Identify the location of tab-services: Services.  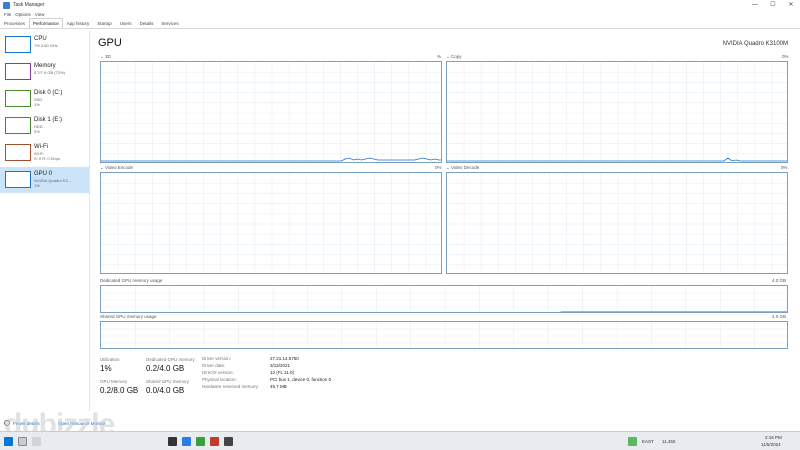
(169, 23).